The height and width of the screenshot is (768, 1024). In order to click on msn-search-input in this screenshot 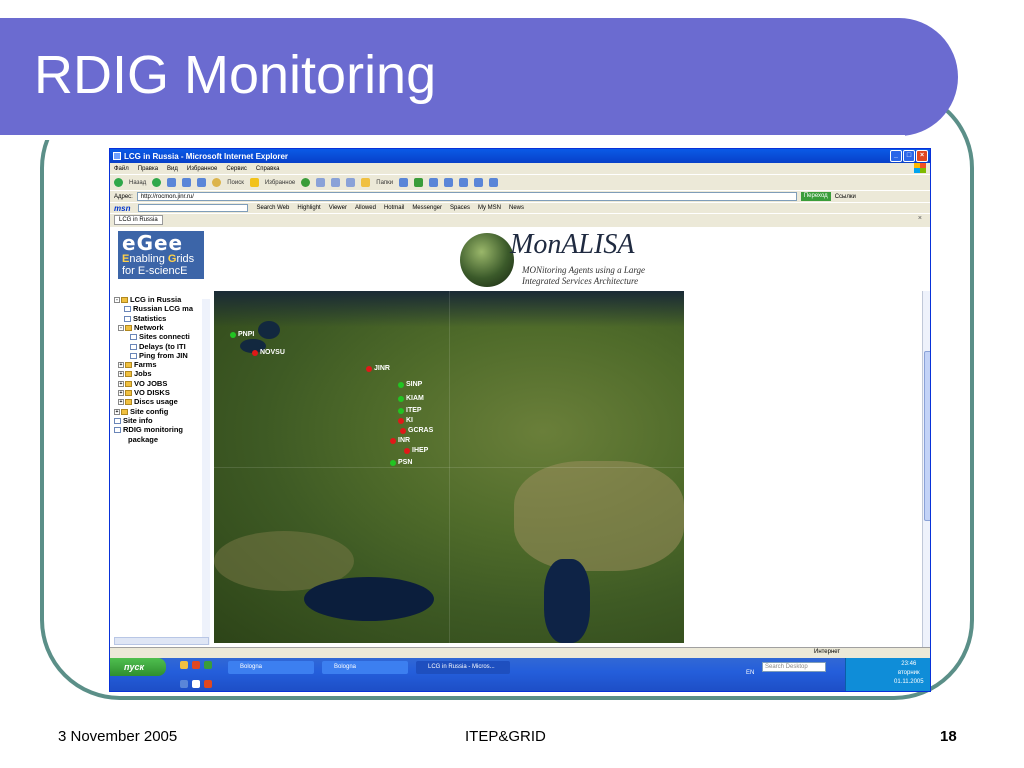, I will do `click(193, 208)`.